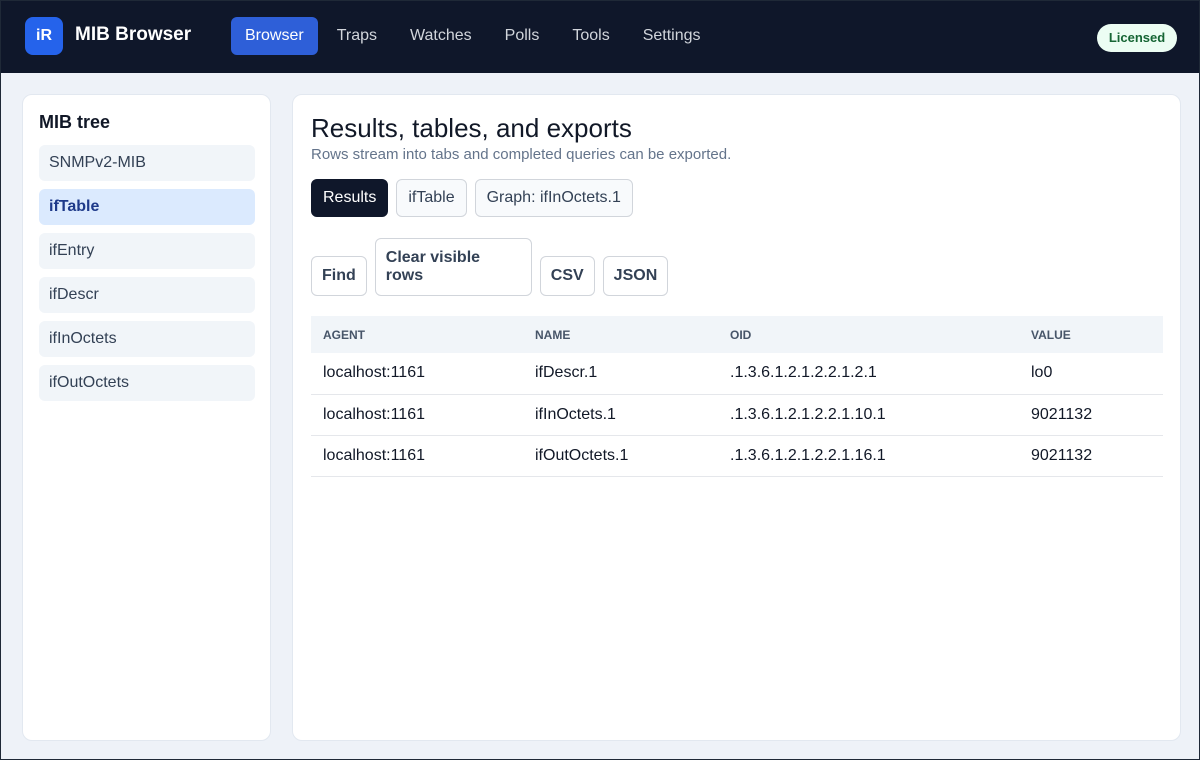 This screenshot has width=1200, height=760. I want to click on app-logo: iR, so click(44, 36).